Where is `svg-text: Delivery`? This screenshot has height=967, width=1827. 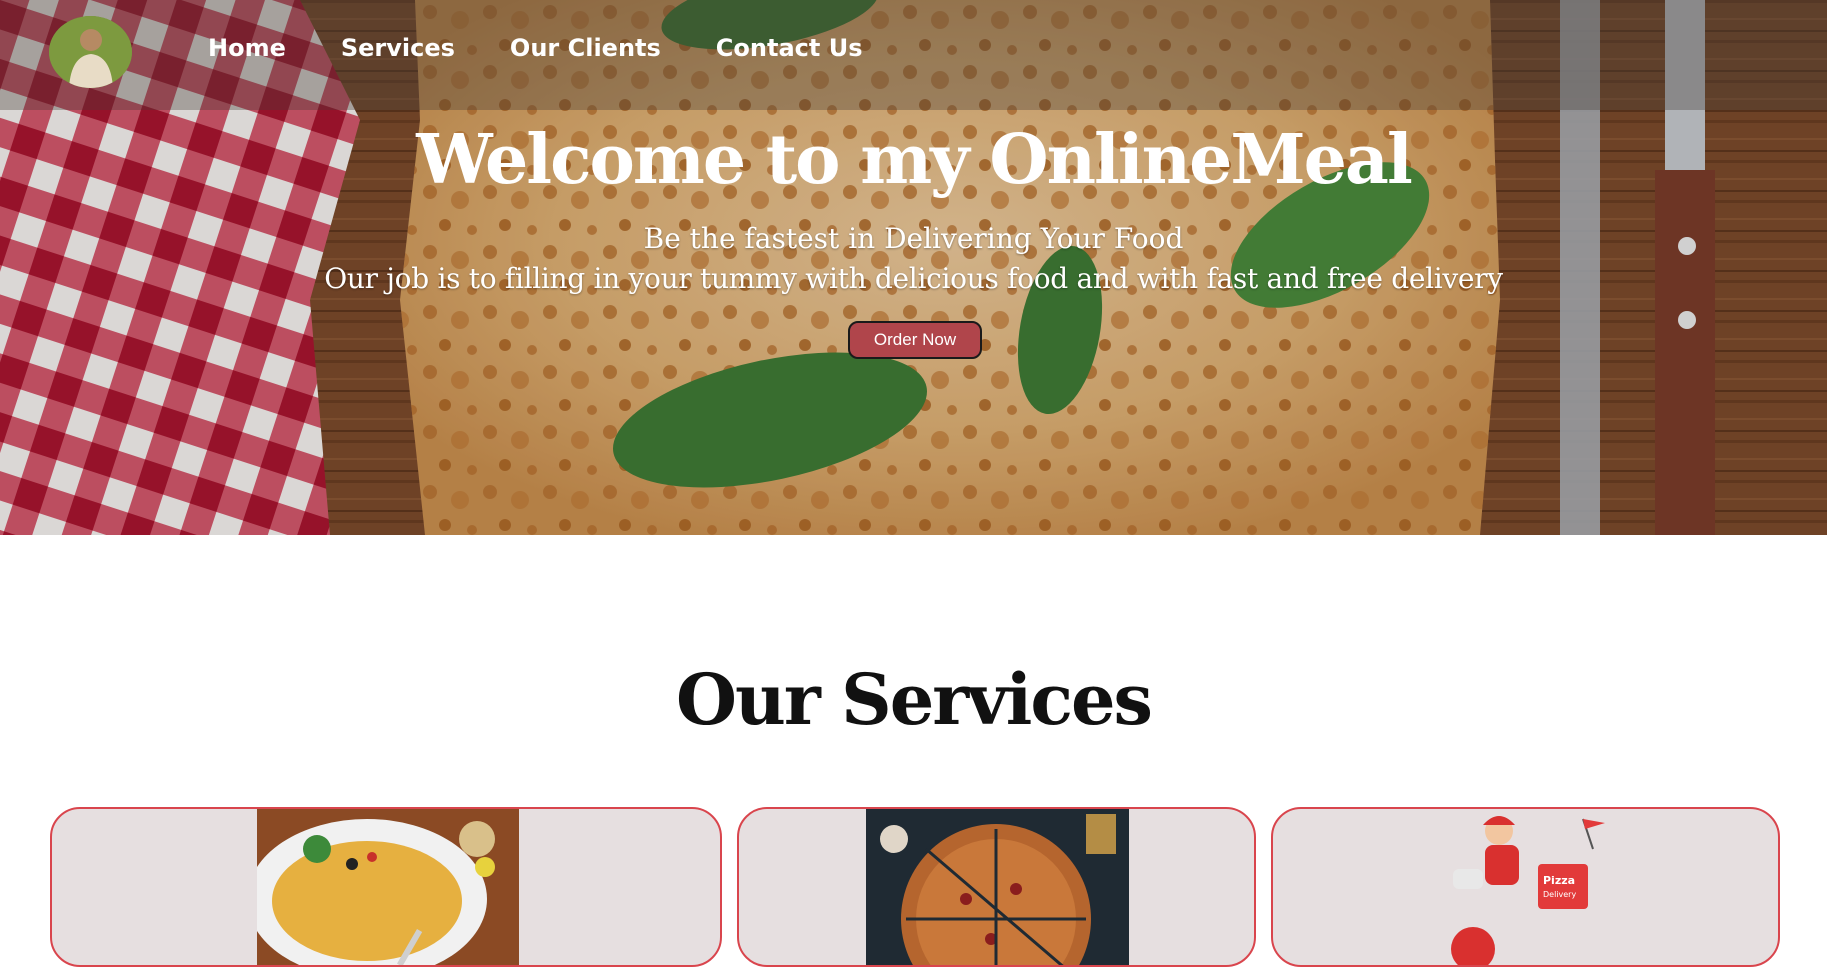 svg-text: Delivery is located at coordinates (1559, 894).